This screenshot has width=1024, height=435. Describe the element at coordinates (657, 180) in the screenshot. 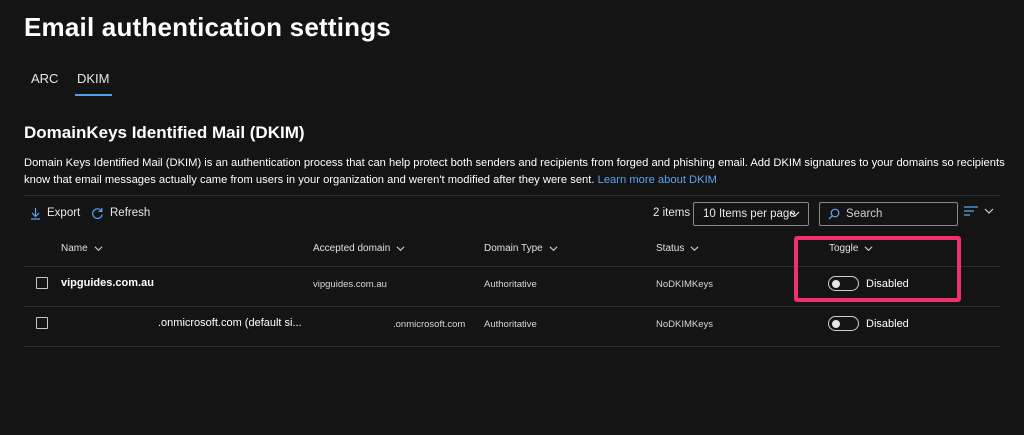

I see `learn-more-link: Learn more about DKIM` at that location.